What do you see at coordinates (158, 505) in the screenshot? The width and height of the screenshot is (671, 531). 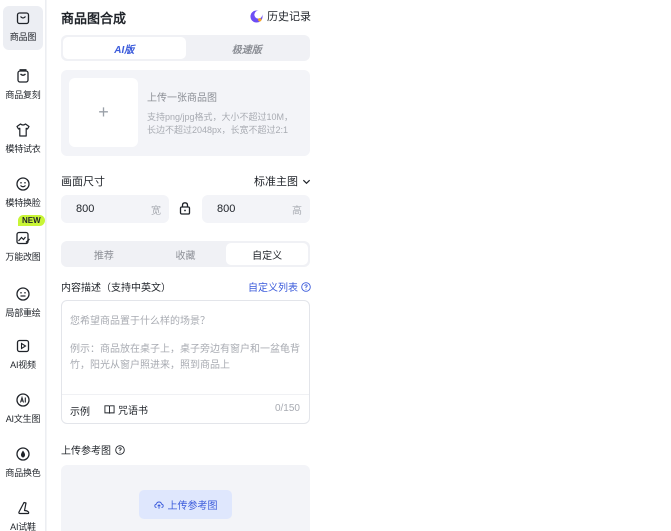 I see `cloud-upload-icon` at bounding box center [158, 505].